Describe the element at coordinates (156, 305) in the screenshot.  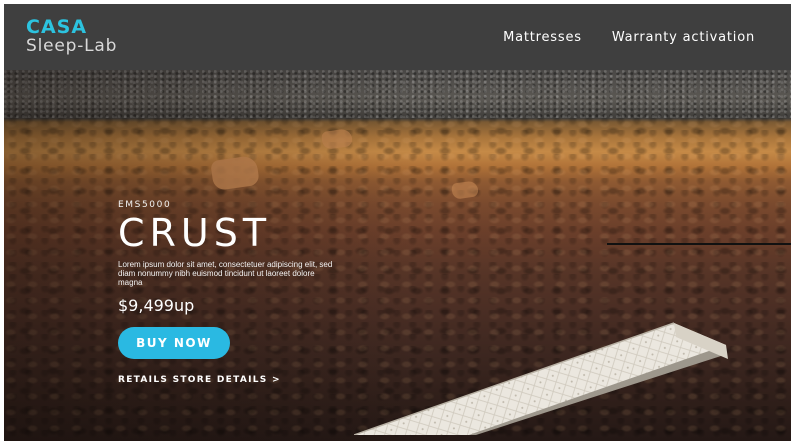
I see `product-price: $9,499up` at that location.